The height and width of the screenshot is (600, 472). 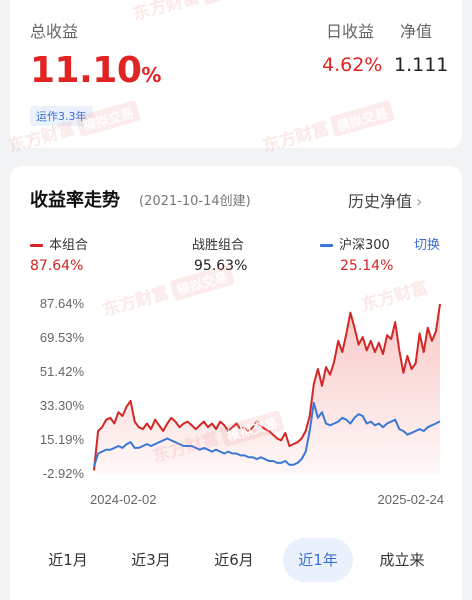 What do you see at coordinates (350, 31) in the screenshot?
I see `daily-return-label: 日收益` at bounding box center [350, 31].